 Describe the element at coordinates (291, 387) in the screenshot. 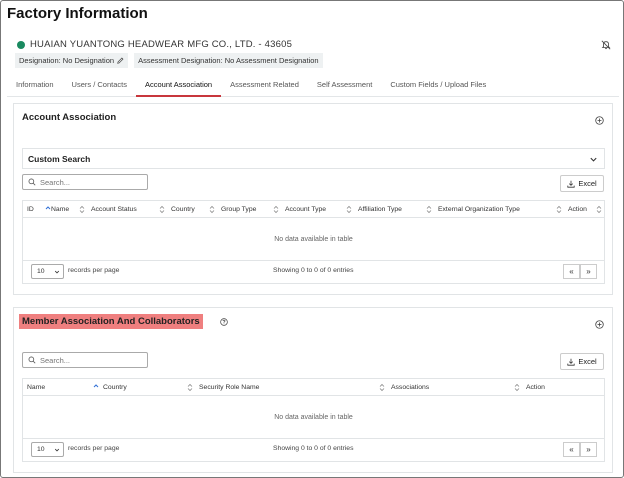

I see `column-header-security-role: Security Role Name` at that location.